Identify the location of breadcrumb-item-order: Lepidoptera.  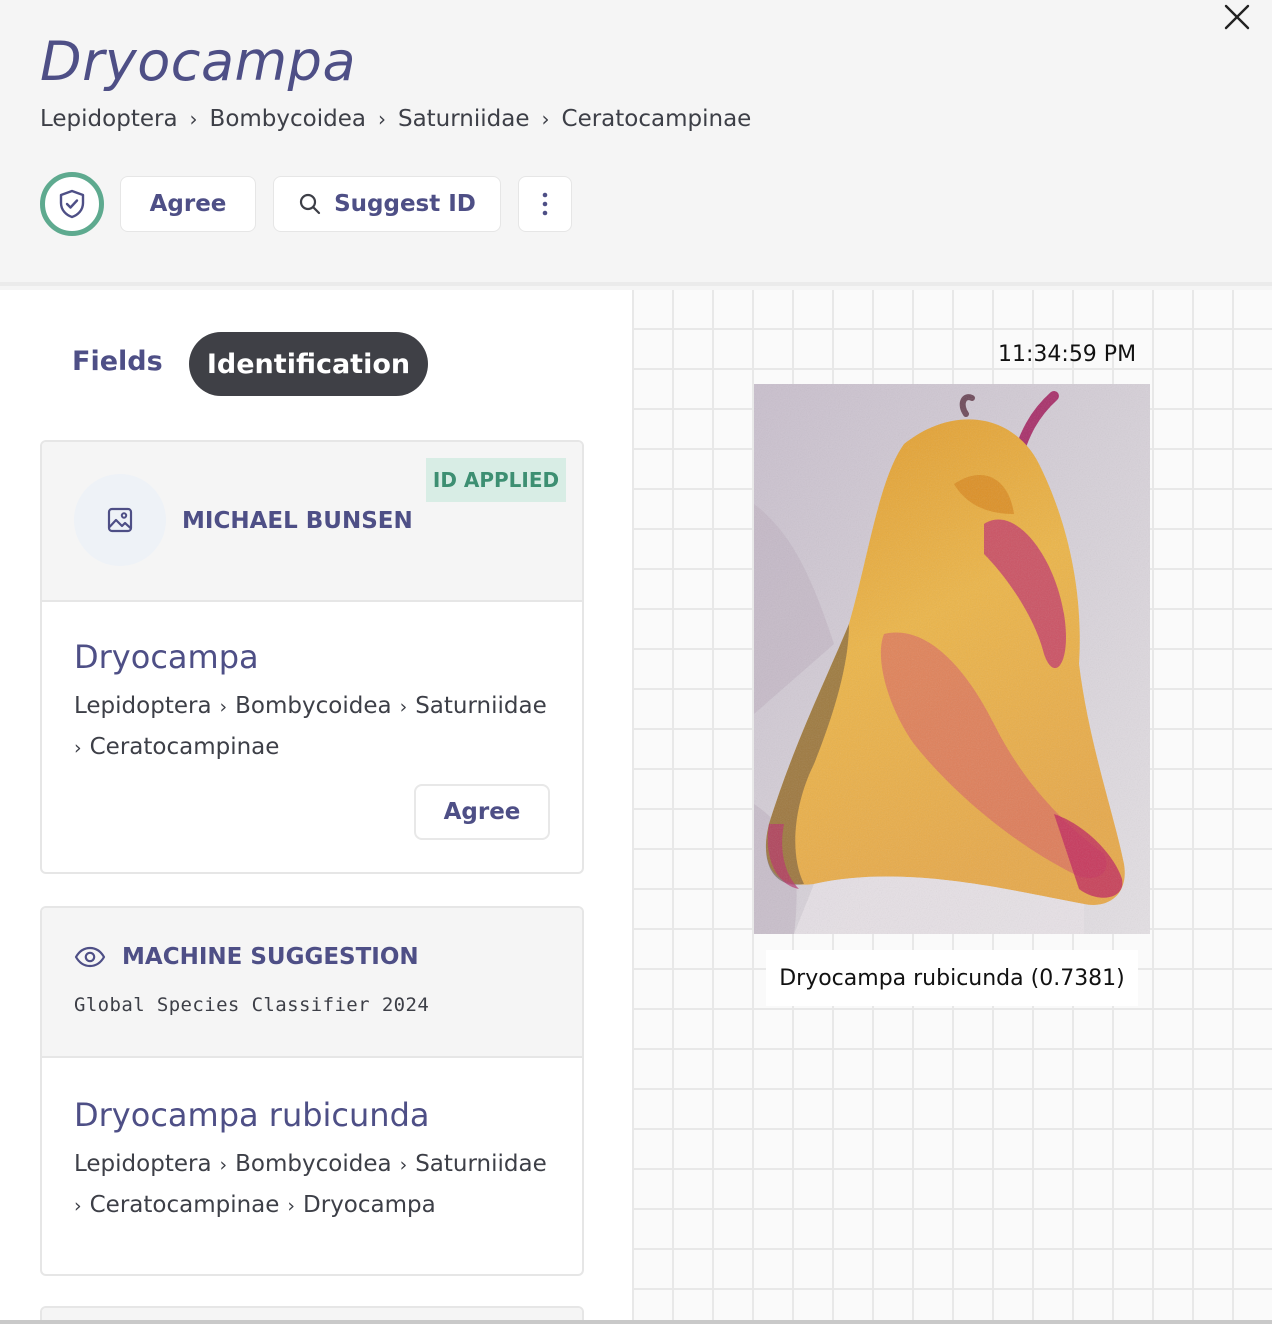
(109, 119).